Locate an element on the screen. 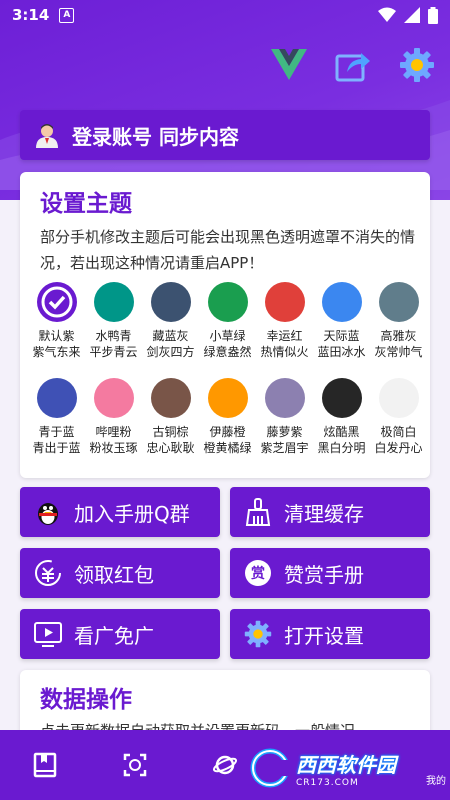 This screenshot has width=450, height=800. battery-icon is located at coordinates (433, 15).